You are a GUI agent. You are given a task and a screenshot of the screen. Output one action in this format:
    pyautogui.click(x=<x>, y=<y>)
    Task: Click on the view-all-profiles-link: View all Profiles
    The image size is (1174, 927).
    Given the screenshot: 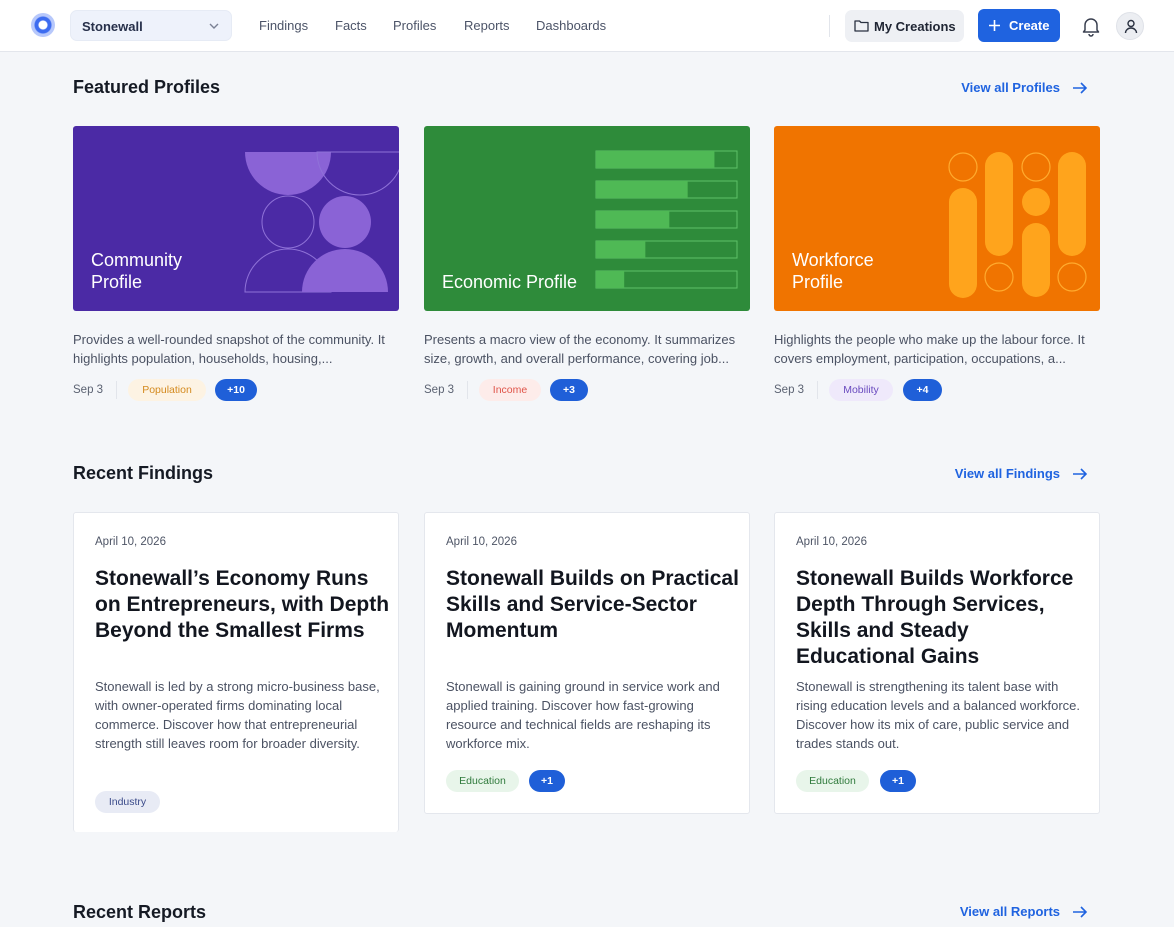 What is the action you would take?
    pyautogui.click(x=1024, y=87)
    